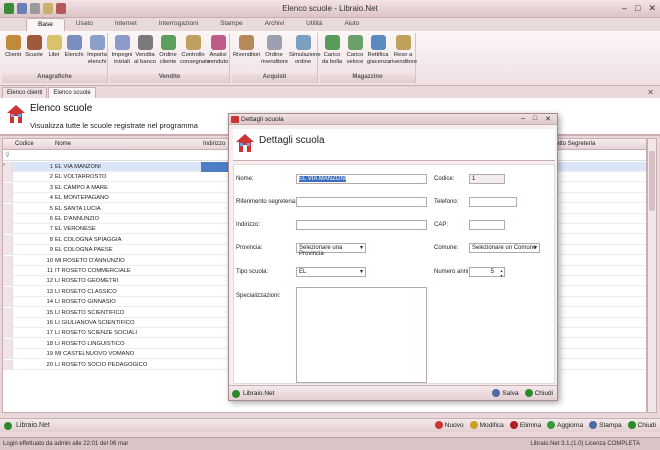 The height and width of the screenshot is (450, 660). I want to click on vendita-banco-button: Vendita al banco, so click(145, 50).